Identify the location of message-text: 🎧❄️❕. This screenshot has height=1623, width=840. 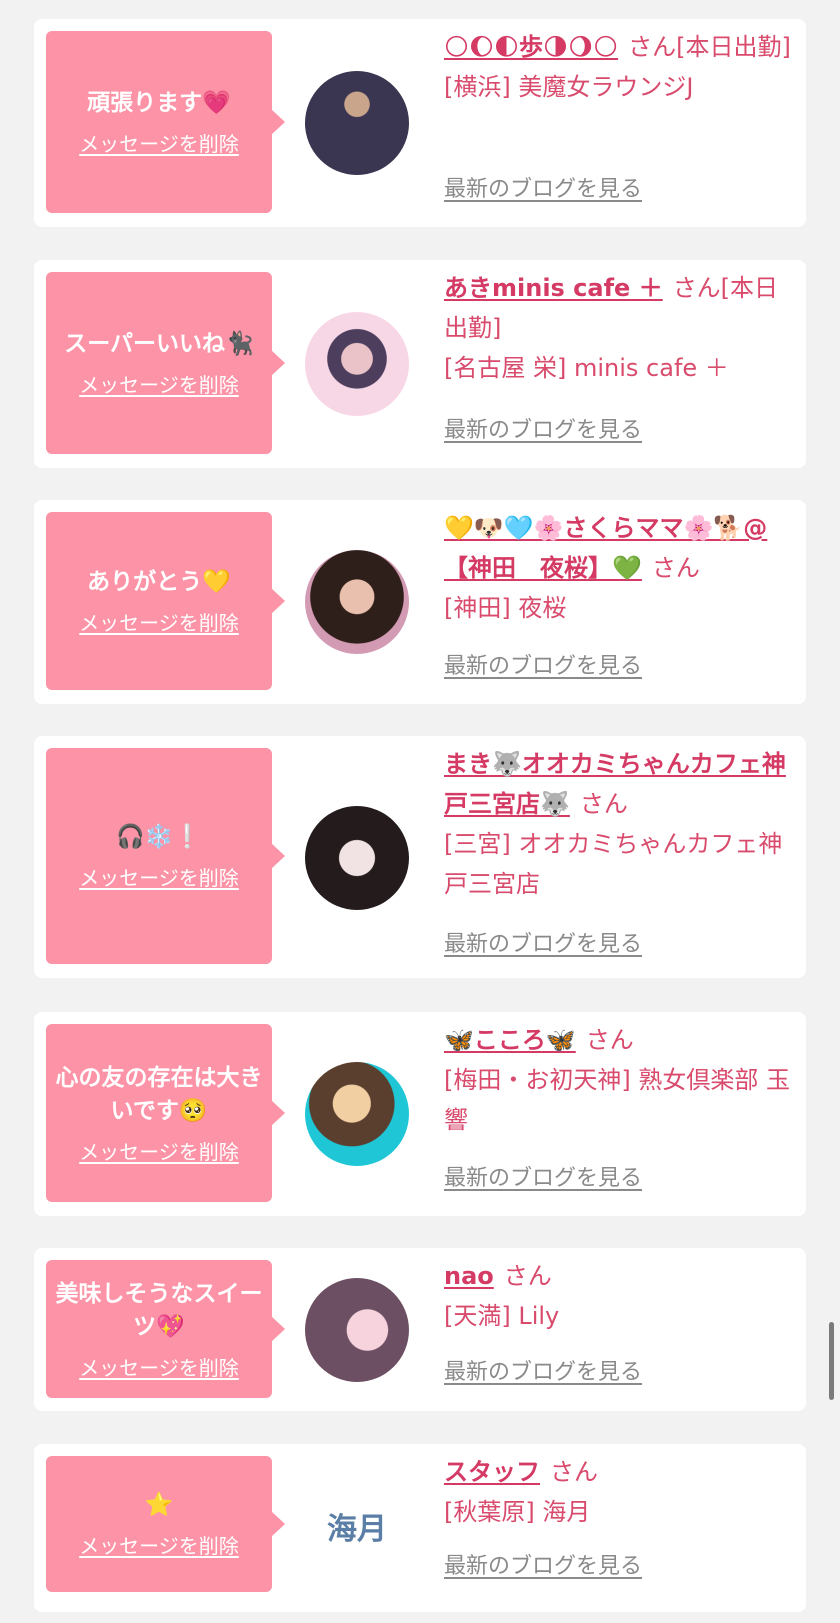
(159, 837).